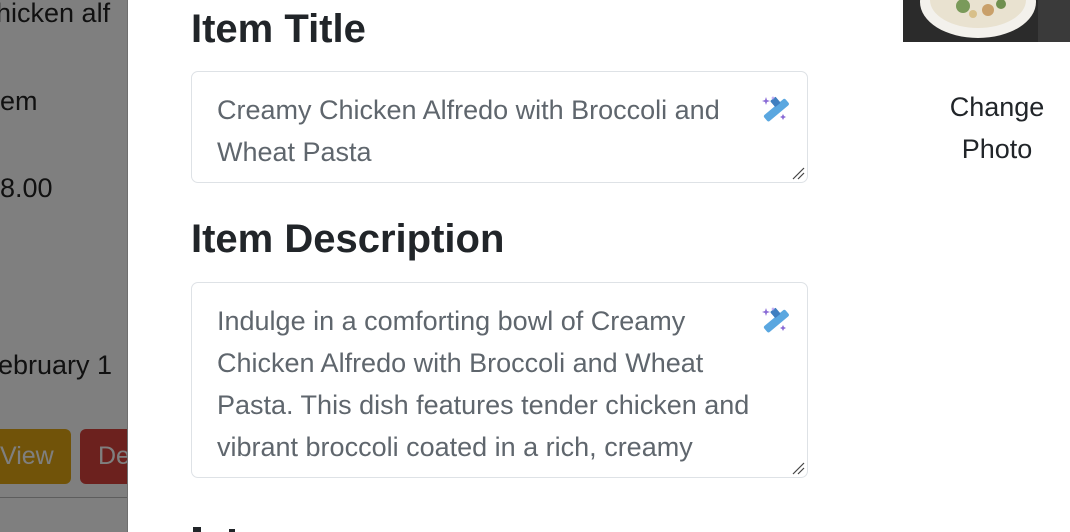 The width and height of the screenshot is (1070, 532). I want to click on item-title-label: Item Title, so click(278, 29).